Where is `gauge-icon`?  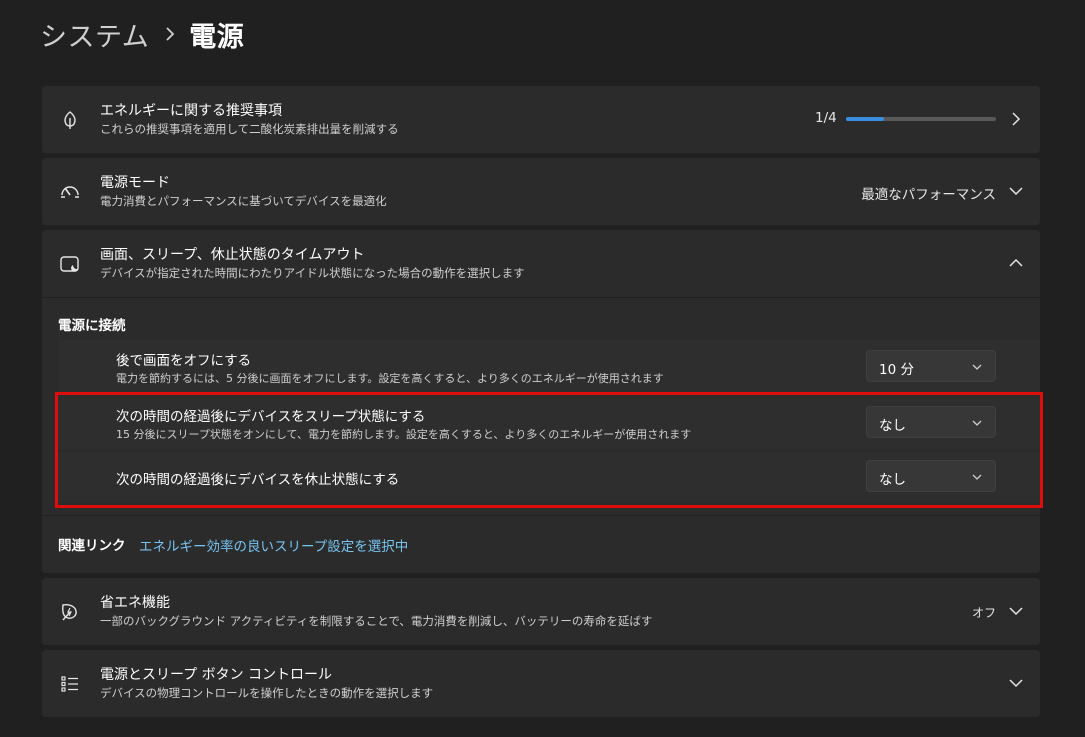
gauge-icon is located at coordinates (70, 192).